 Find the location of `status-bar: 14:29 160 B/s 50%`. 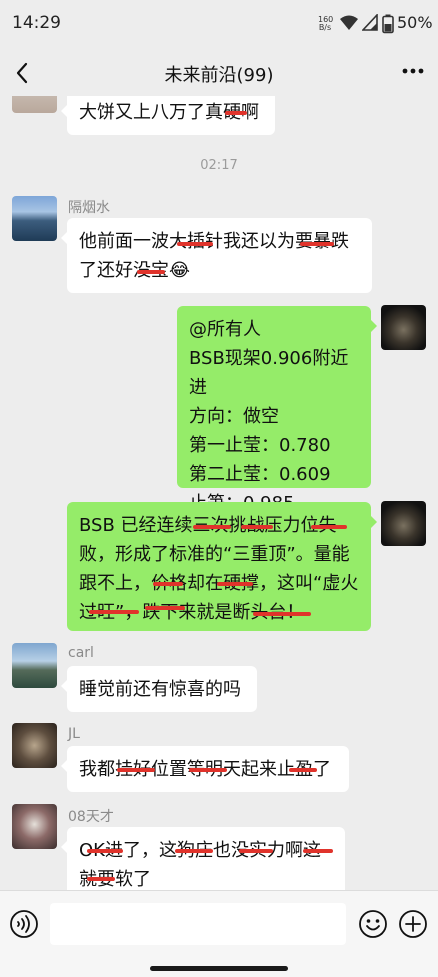

status-bar: 14:29 160 B/s 50% is located at coordinates (219, 24).